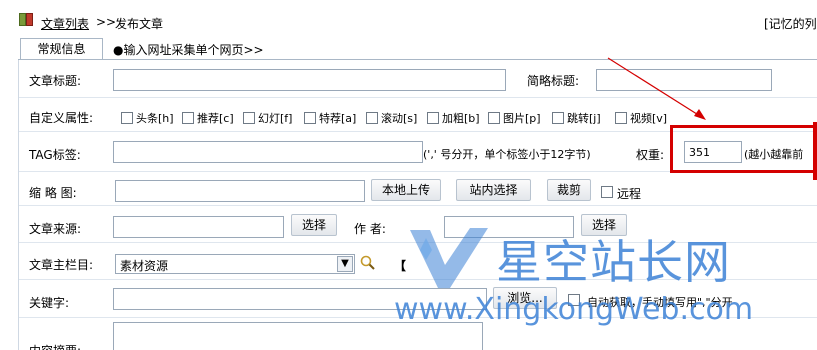  I want to click on title-row: 文章标题: 简略标题:, so click(418, 79).